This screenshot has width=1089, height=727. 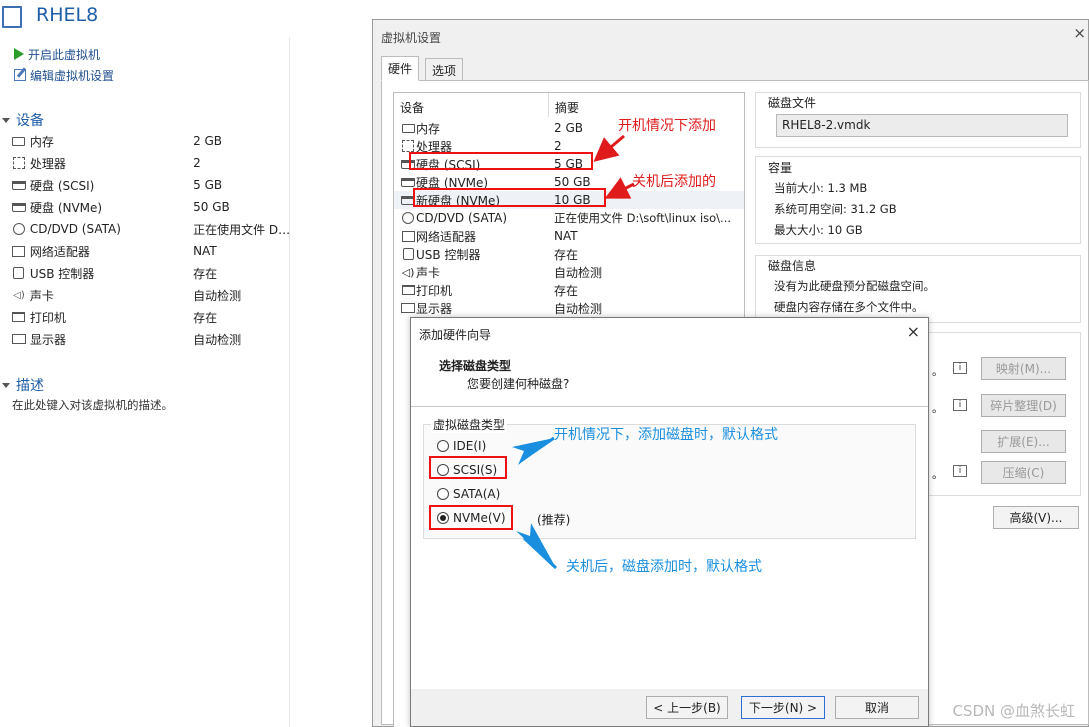 I want to click on max-size: 最大大小: 10 GB, so click(x=818, y=230).